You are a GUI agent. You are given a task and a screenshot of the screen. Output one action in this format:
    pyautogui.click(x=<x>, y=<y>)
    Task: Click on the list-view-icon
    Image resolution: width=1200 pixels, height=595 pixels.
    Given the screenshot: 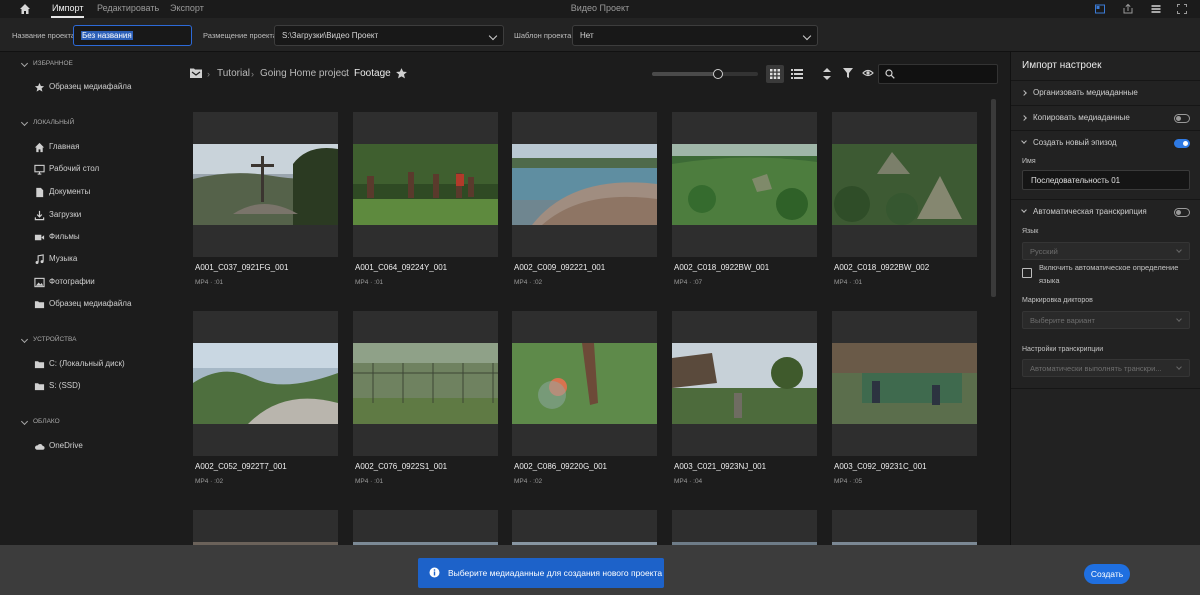 What is the action you would take?
    pyautogui.click(x=797, y=74)
    